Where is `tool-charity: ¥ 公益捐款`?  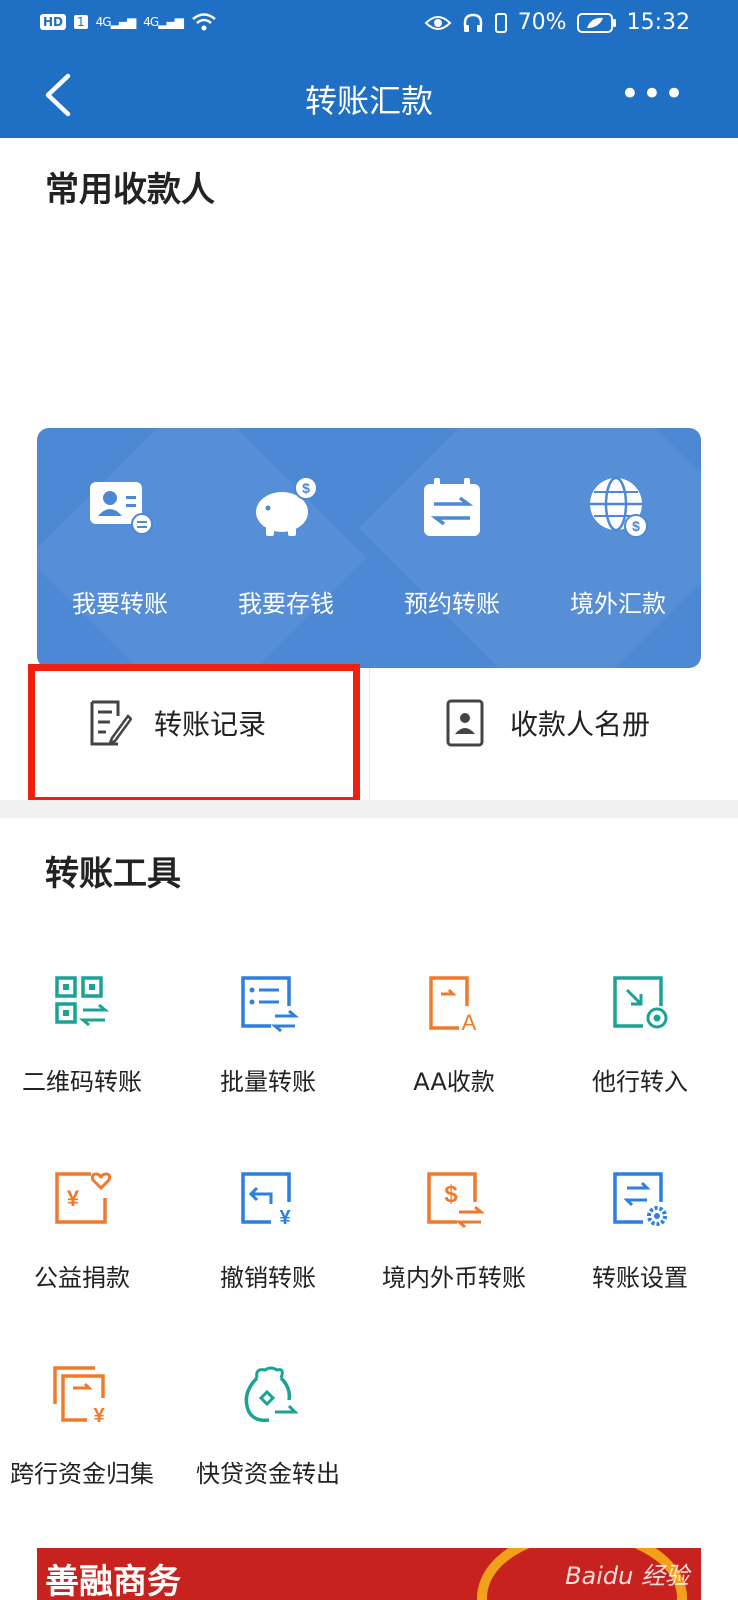
tool-charity: ¥ 公益捐款 is located at coordinates (87, 1230).